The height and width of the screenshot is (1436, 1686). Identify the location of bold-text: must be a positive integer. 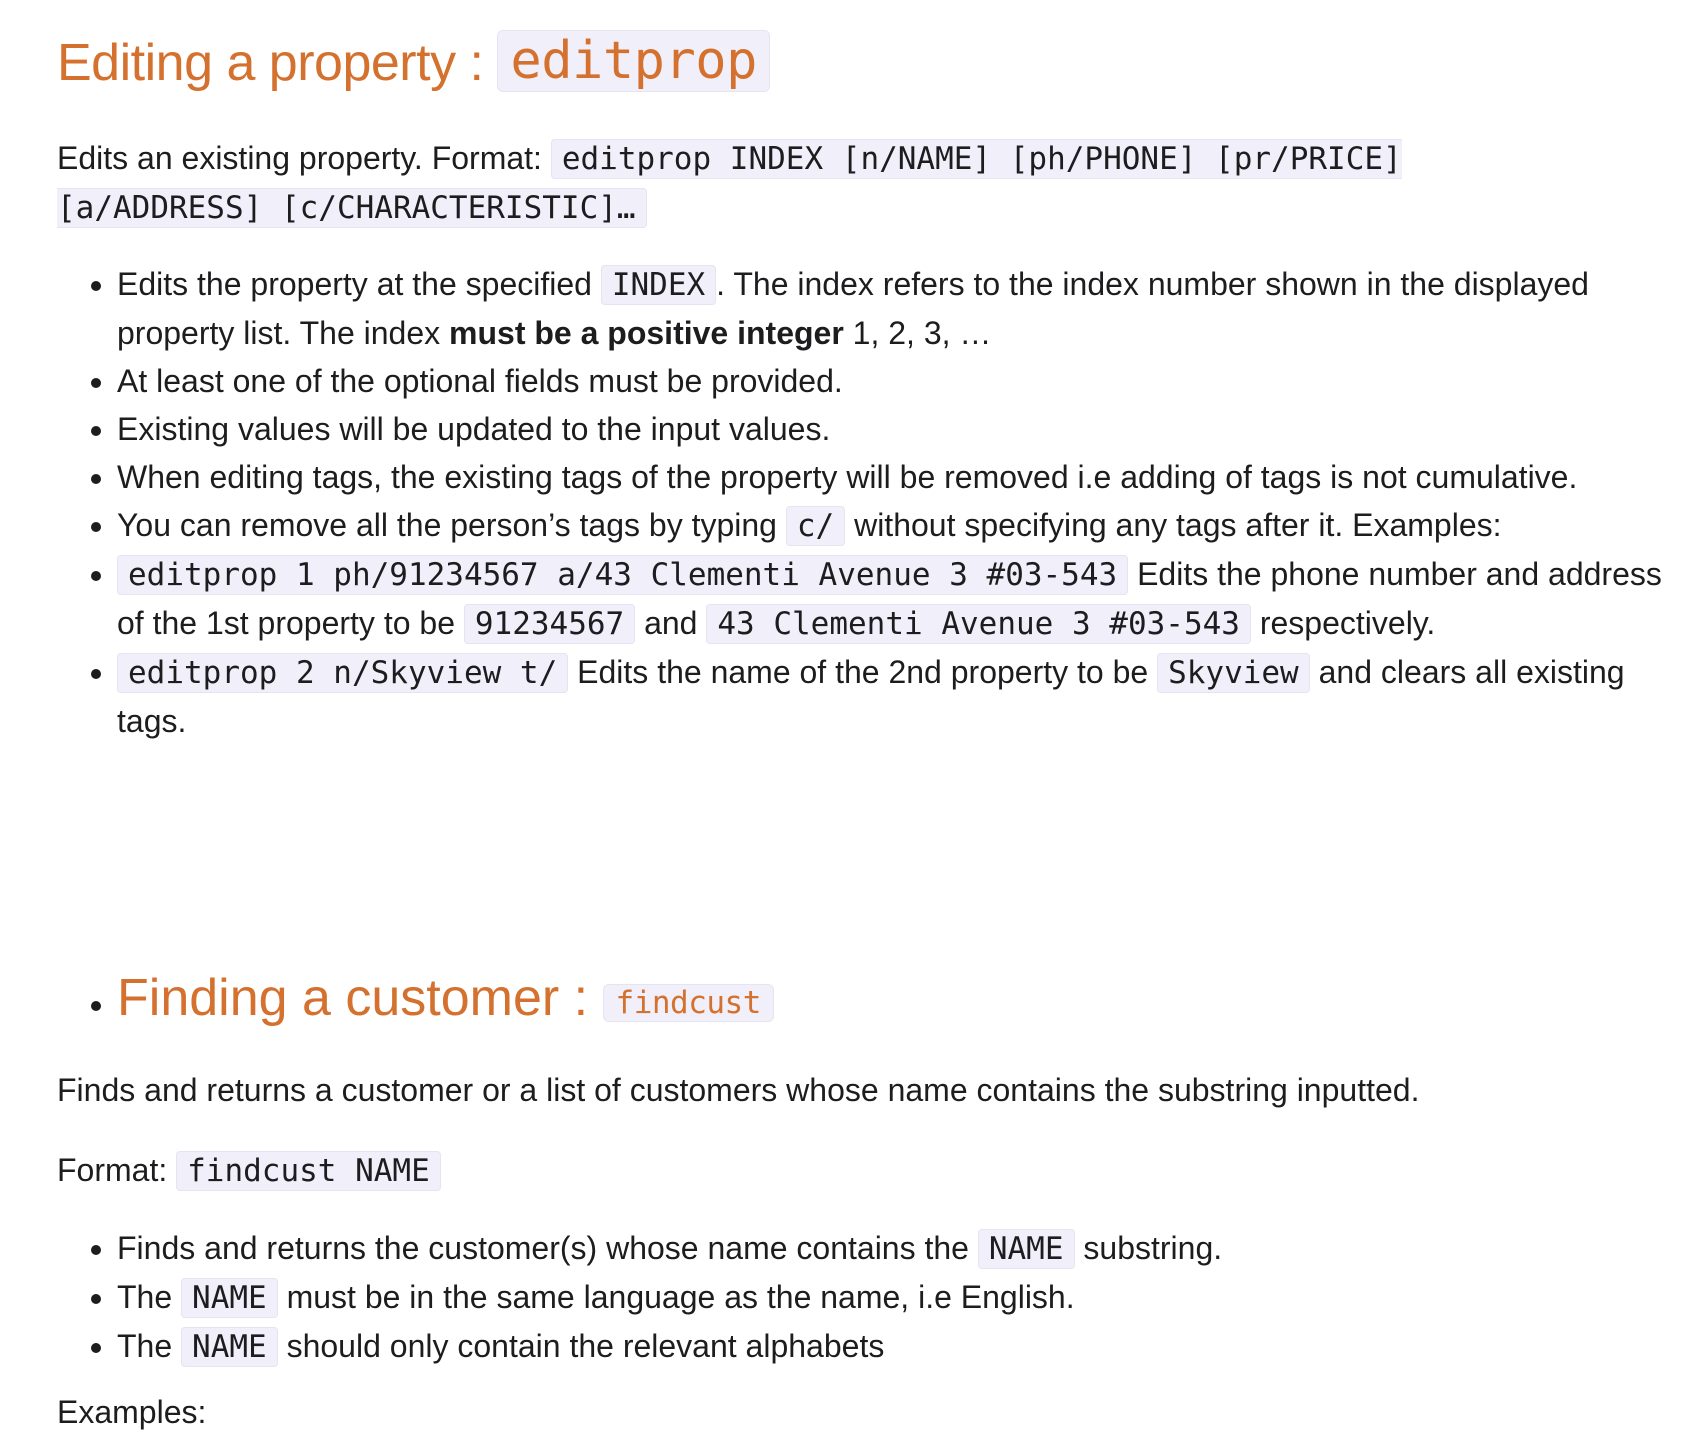
(646, 333).